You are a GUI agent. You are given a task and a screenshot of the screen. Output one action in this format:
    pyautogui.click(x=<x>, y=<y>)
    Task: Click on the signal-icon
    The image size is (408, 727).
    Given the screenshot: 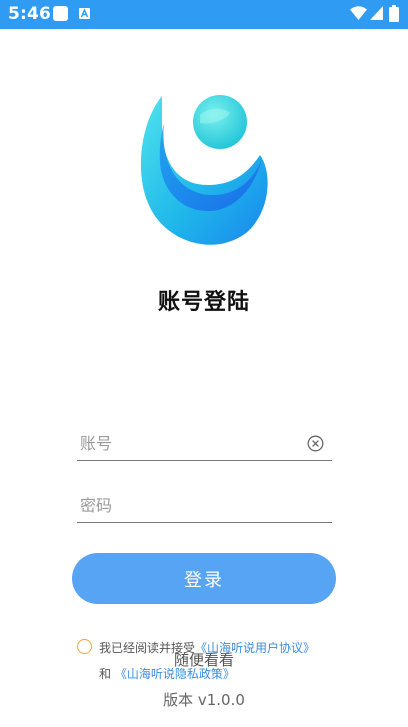 What is the action you would take?
    pyautogui.click(x=376, y=13)
    